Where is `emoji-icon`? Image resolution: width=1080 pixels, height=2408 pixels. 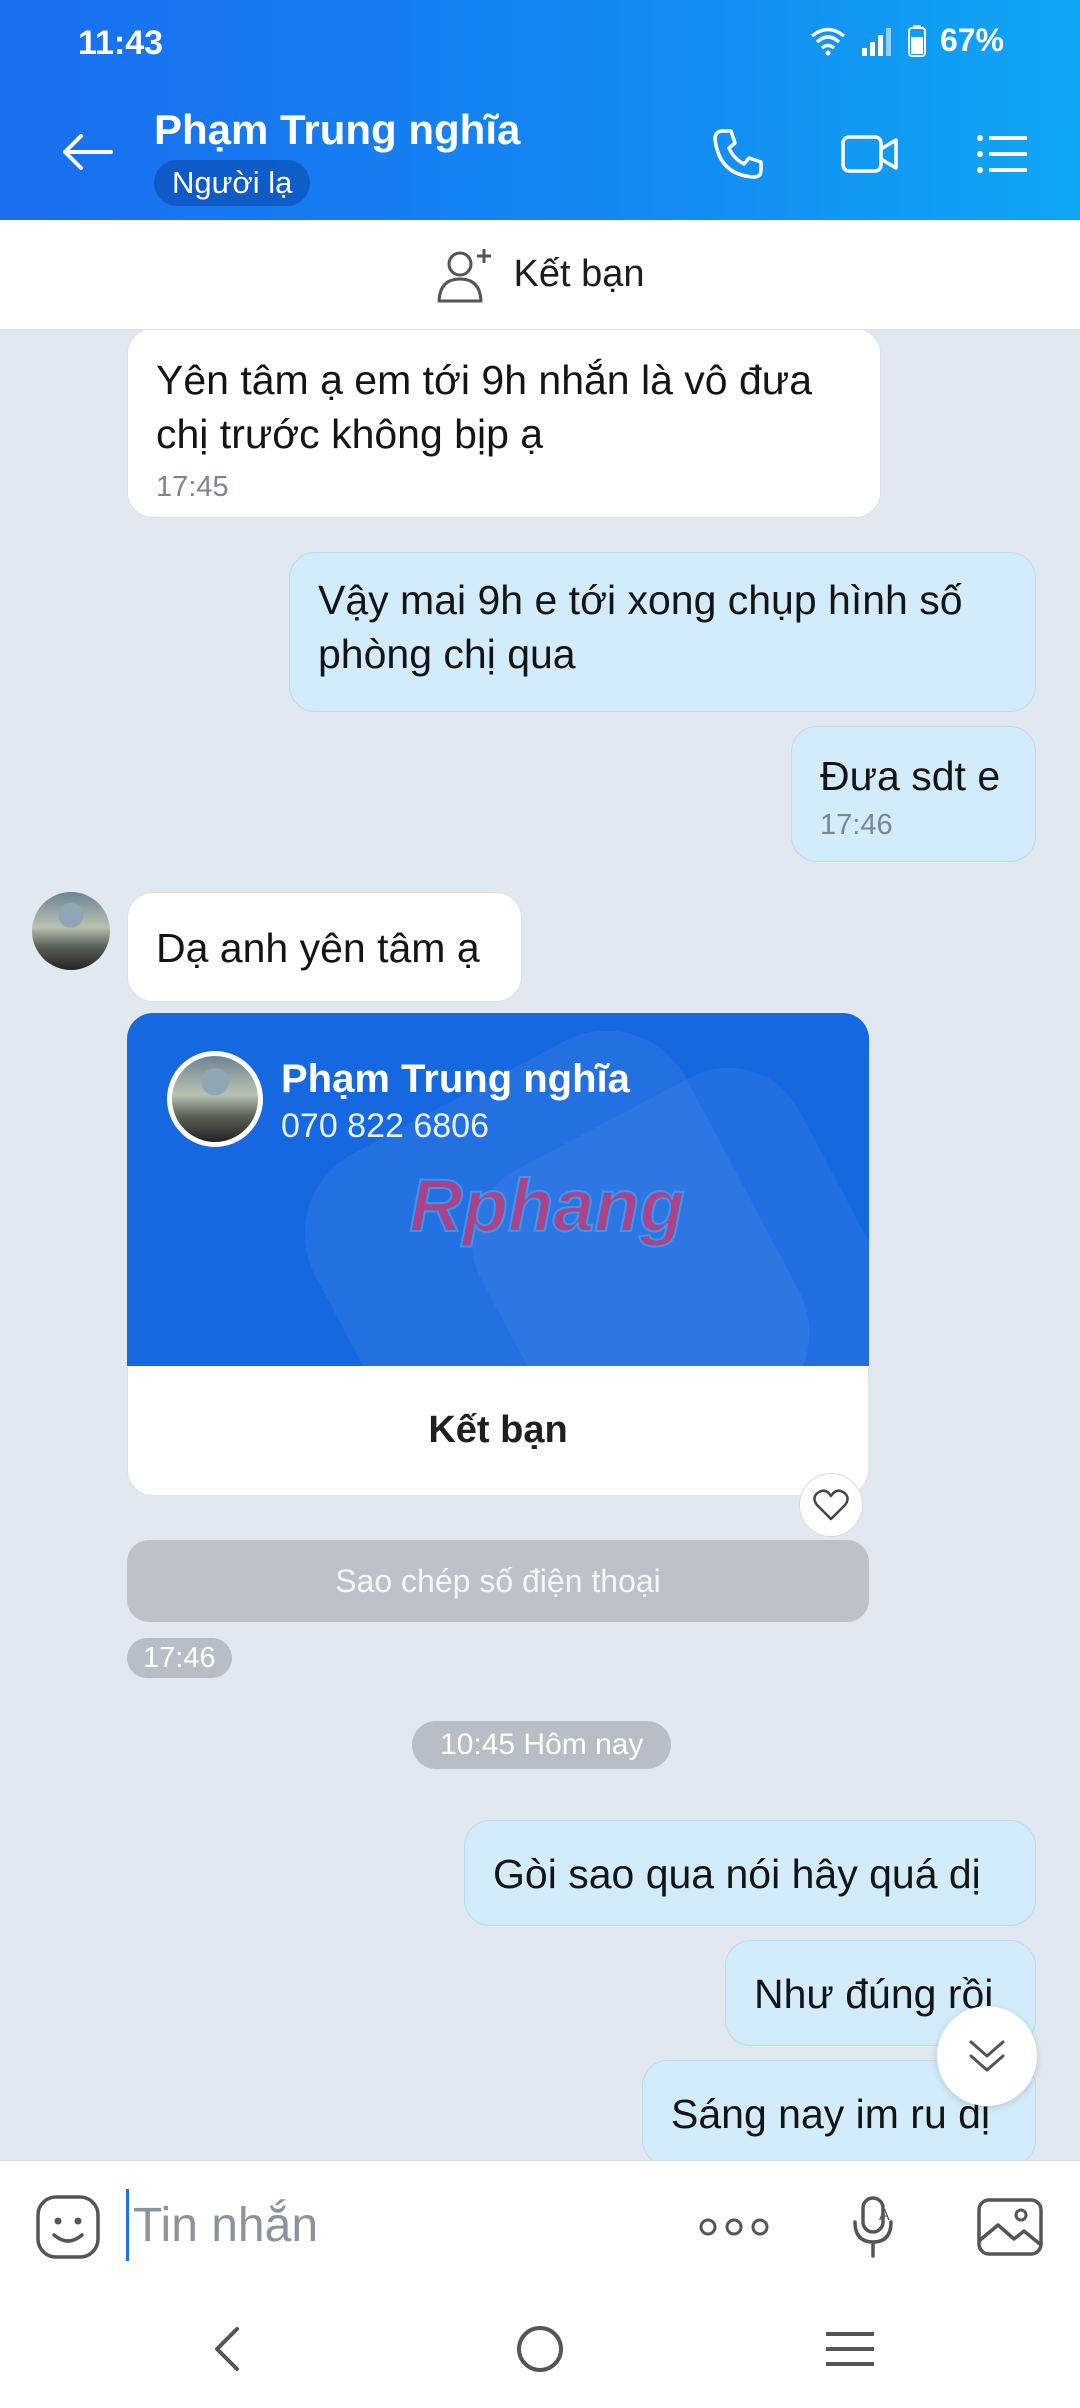 emoji-icon is located at coordinates (68, 2227).